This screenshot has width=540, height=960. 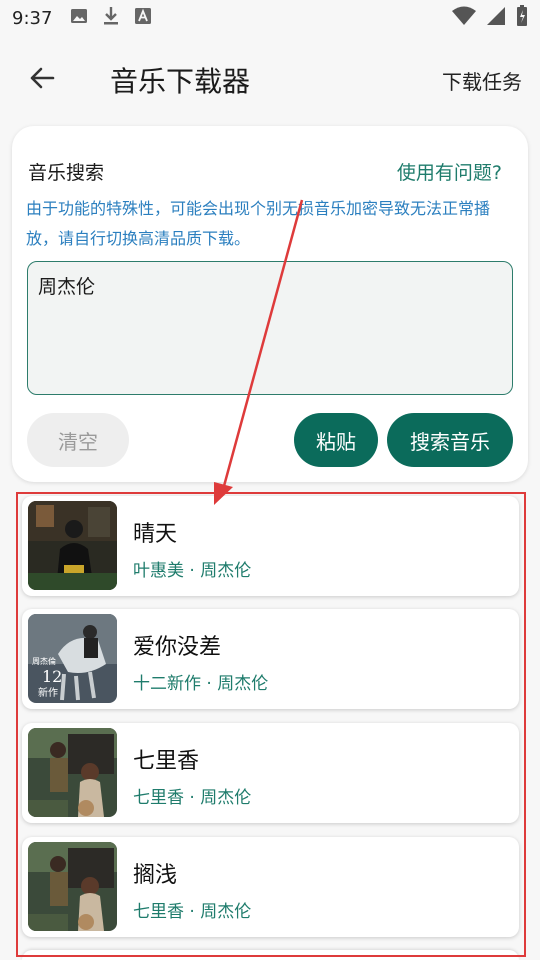 I want to click on search-music-button: 搜索音乐, so click(x=450, y=440).